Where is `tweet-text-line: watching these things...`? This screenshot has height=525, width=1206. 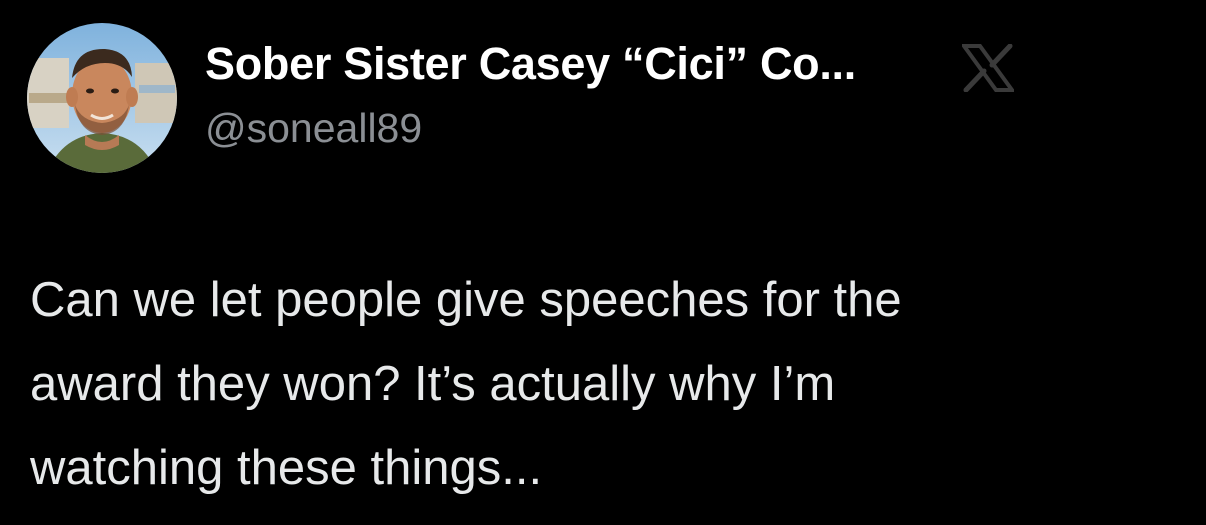 tweet-text-line: watching these things... is located at coordinates (286, 468).